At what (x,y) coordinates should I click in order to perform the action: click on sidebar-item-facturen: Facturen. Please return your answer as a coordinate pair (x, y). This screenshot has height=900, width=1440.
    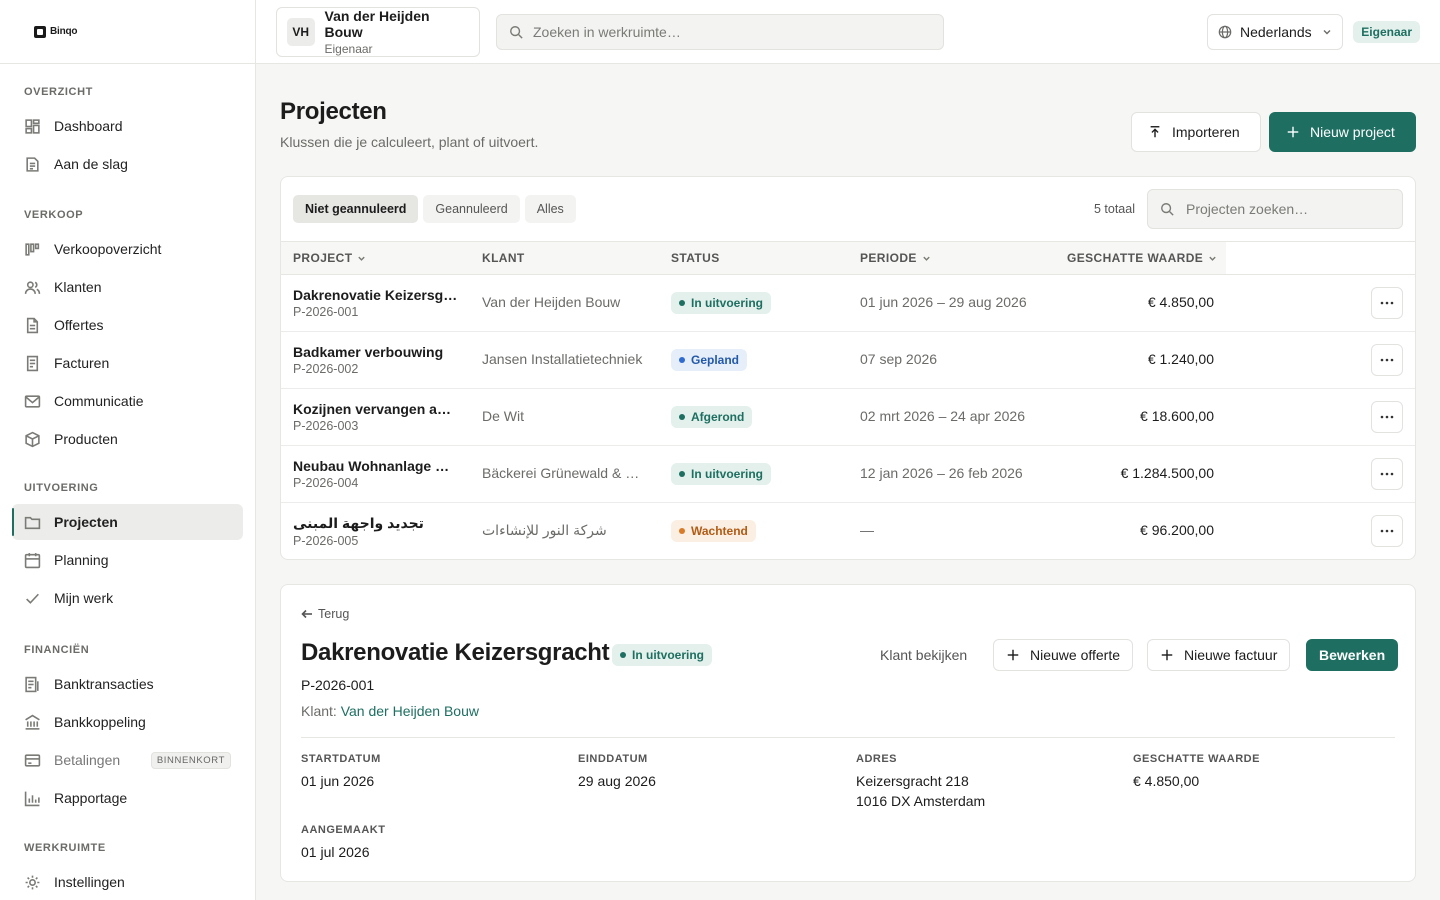
    Looking at the image, I should click on (127, 363).